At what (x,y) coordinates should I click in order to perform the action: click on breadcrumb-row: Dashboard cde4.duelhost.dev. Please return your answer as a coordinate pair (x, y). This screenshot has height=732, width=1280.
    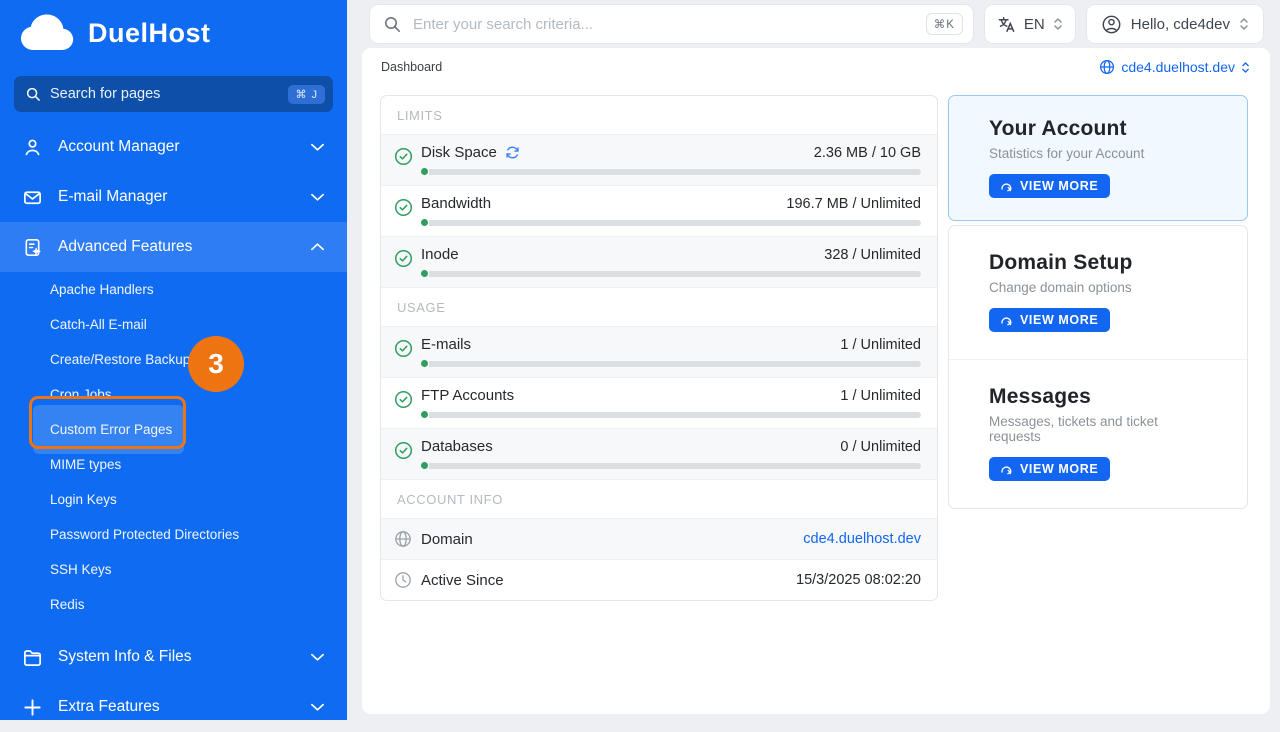
    Looking at the image, I should click on (816, 67).